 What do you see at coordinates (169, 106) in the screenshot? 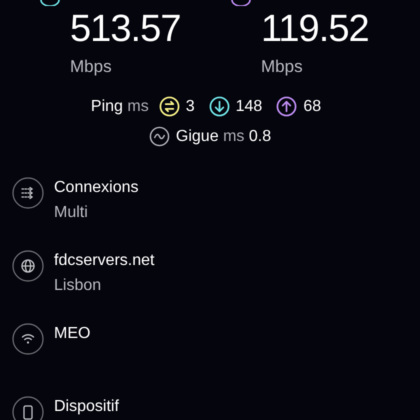
I see `swap-arrows-icon` at bounding box center [169, 106].